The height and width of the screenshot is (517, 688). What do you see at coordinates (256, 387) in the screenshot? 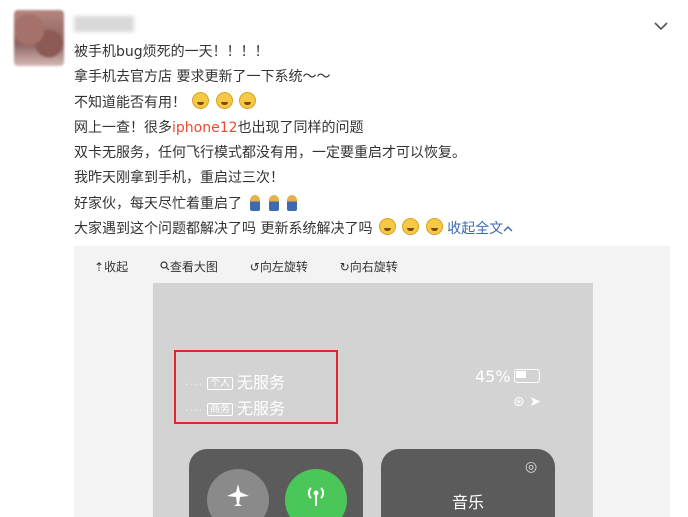
I see `highlight-box` at bounding box center [256, 387].